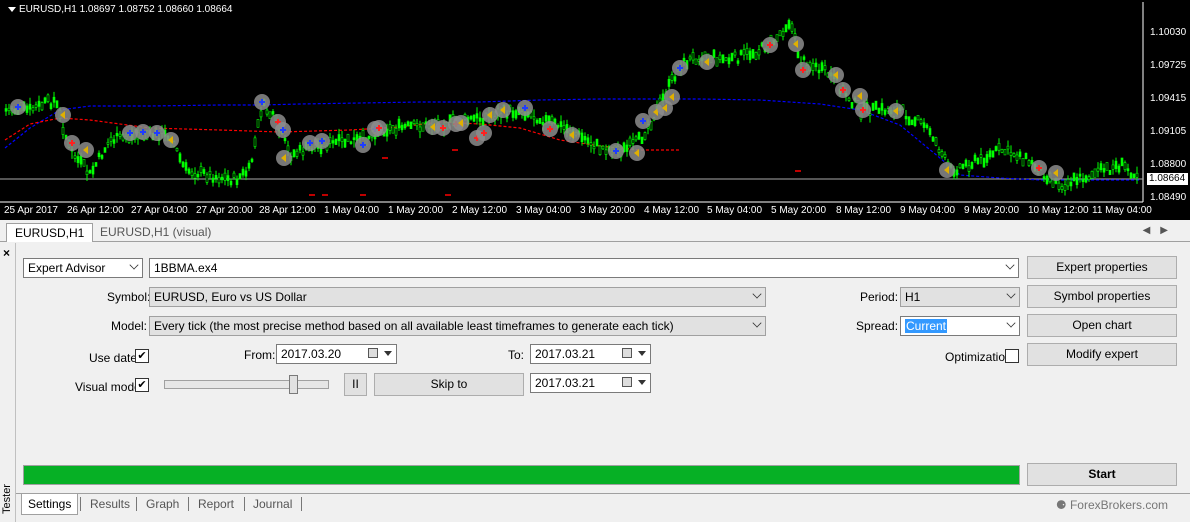 This screenshot has height=522, width=1190. What do you see at coordinates (516, 355) in the screenshot?
I see `to-label: To:` at bounding box center [516, 355].